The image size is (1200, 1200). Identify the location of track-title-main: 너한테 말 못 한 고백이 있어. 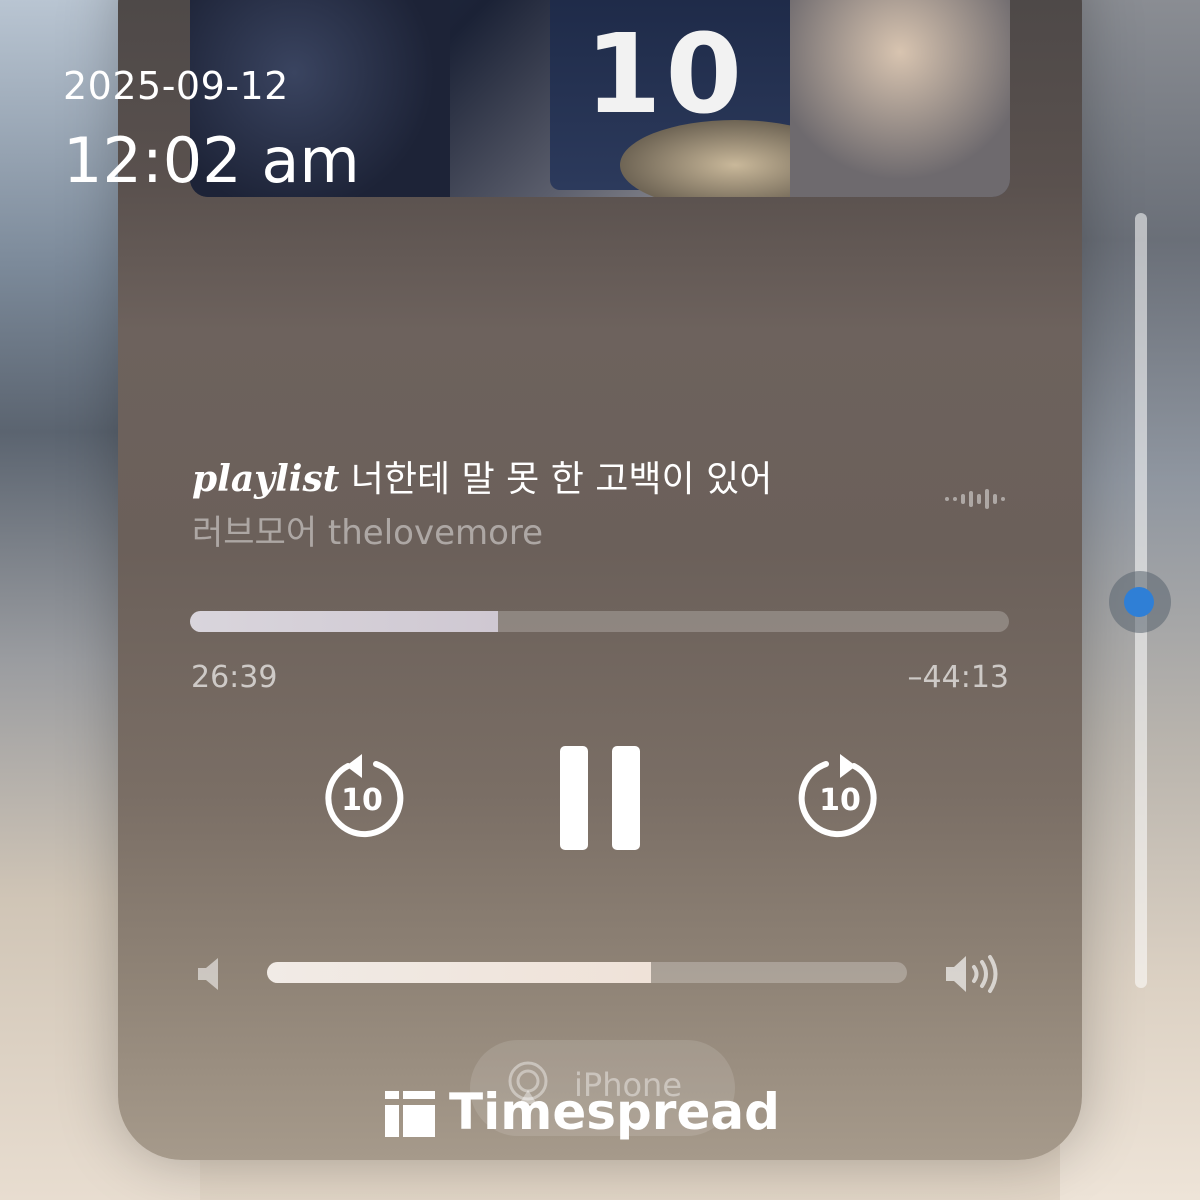
(561, 479).